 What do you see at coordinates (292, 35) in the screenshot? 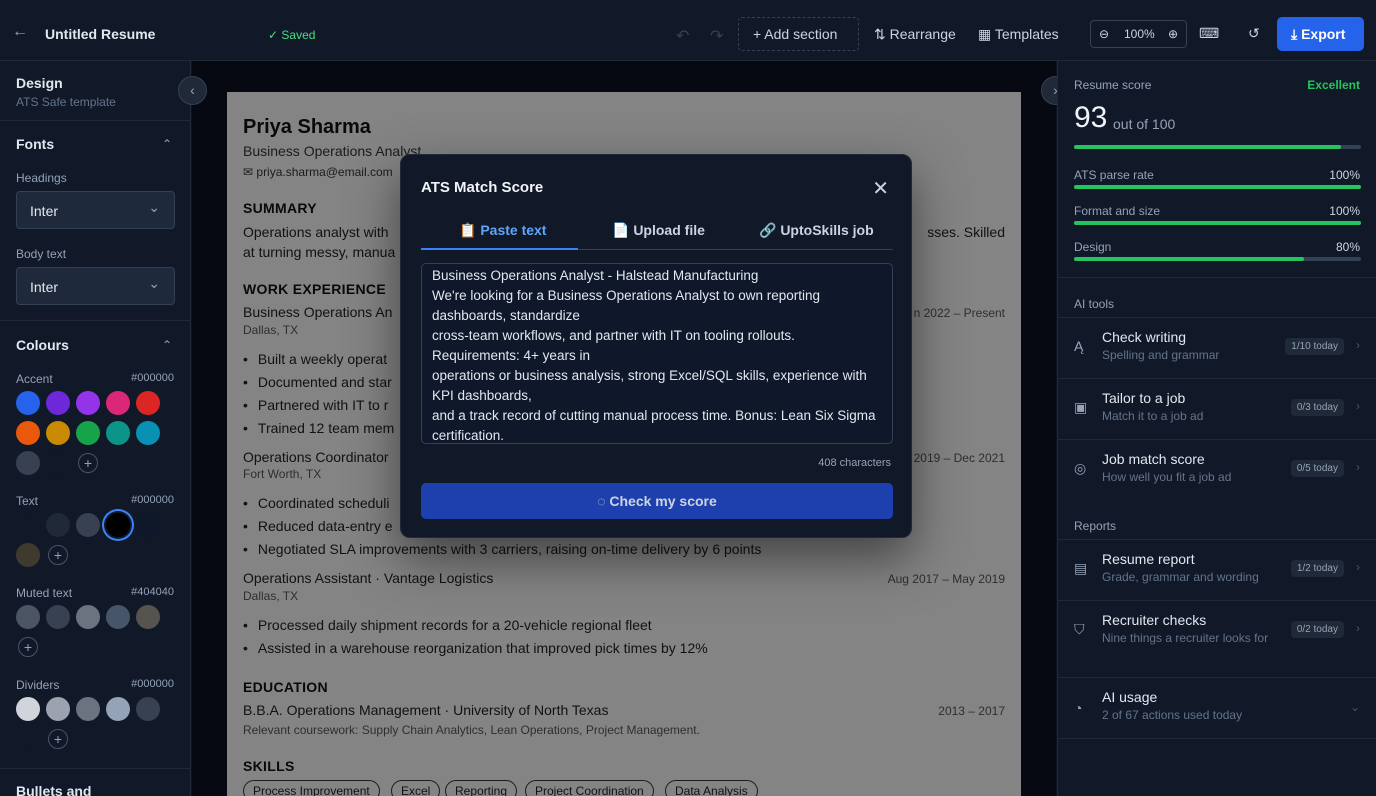
I see `saved-status: ✓ Saved` at bounding box center [292, 35].